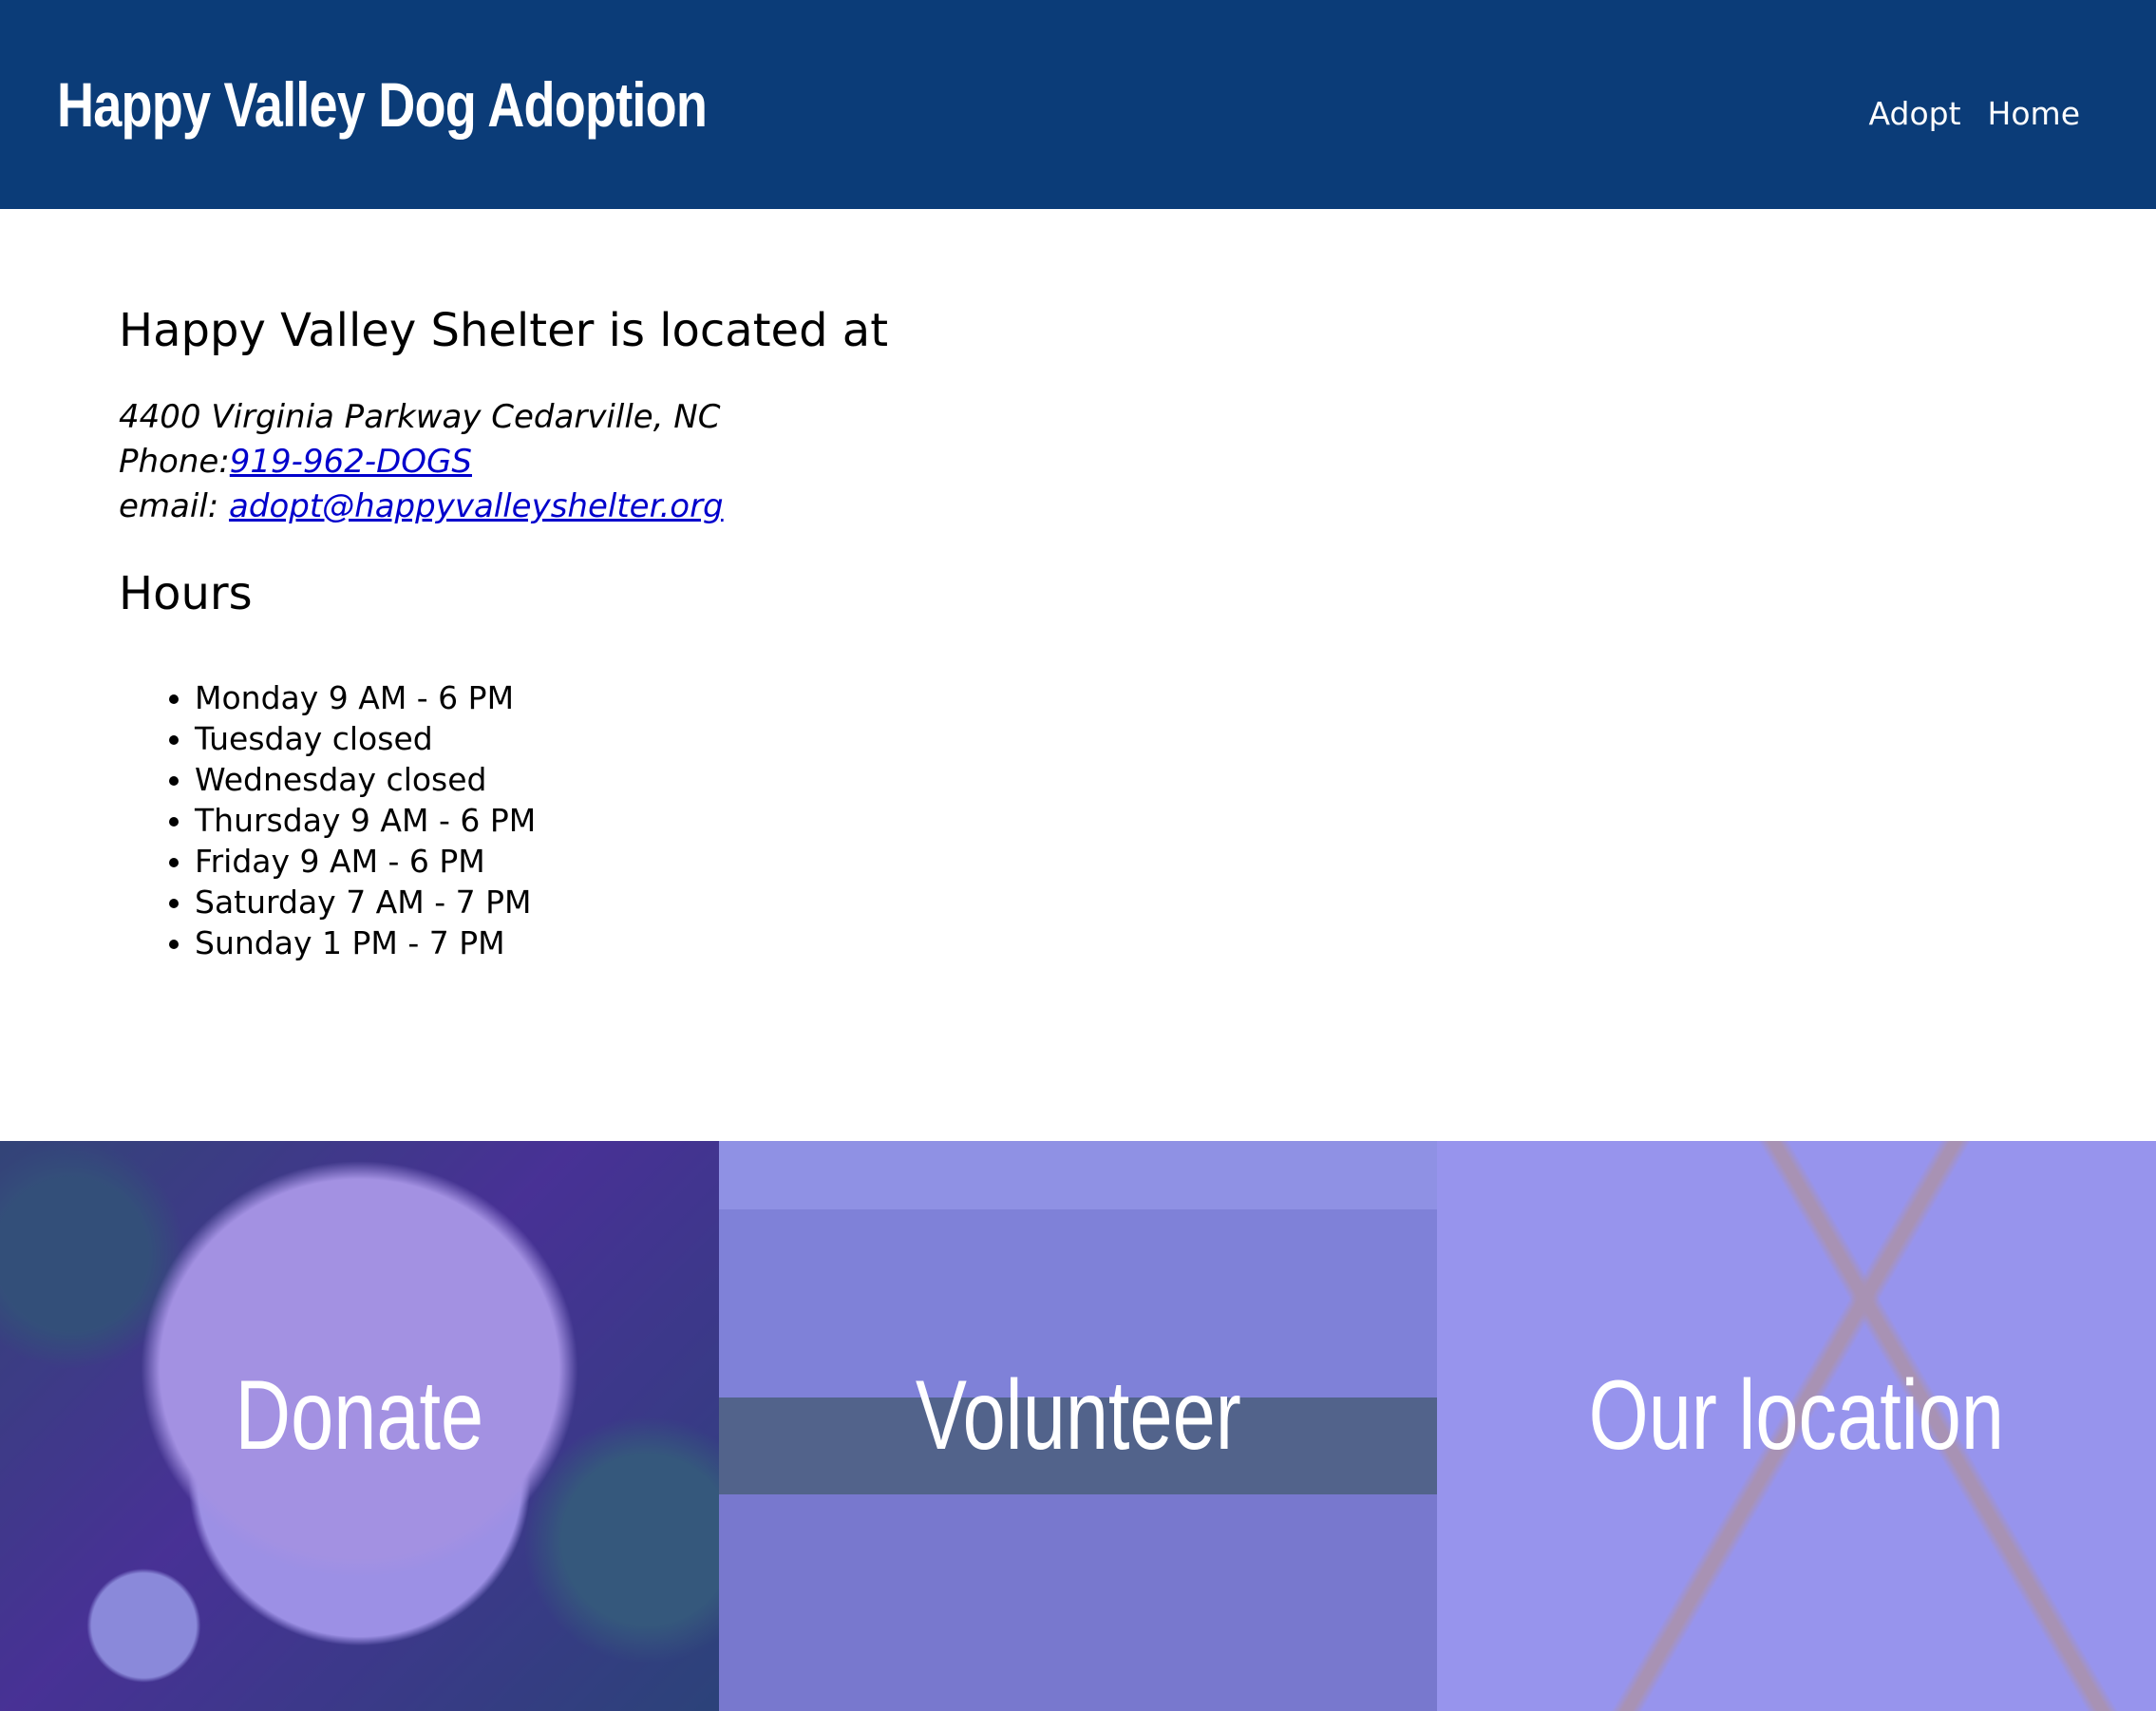  Describe the element at coordinates (783, 507) in the screenshot. I see `email-line: email: adopt@happyvalleyshelter.org` at that location.